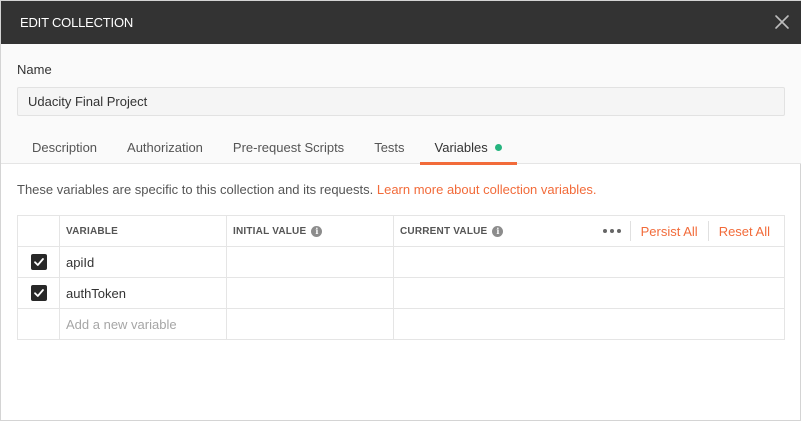  Describe the element at coordinates (309, 324) in the screenshot. I see `new-initial-value-cell` at that location.